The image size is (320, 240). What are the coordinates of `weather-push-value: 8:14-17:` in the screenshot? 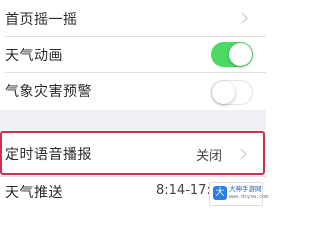 It's located at (183, 190).